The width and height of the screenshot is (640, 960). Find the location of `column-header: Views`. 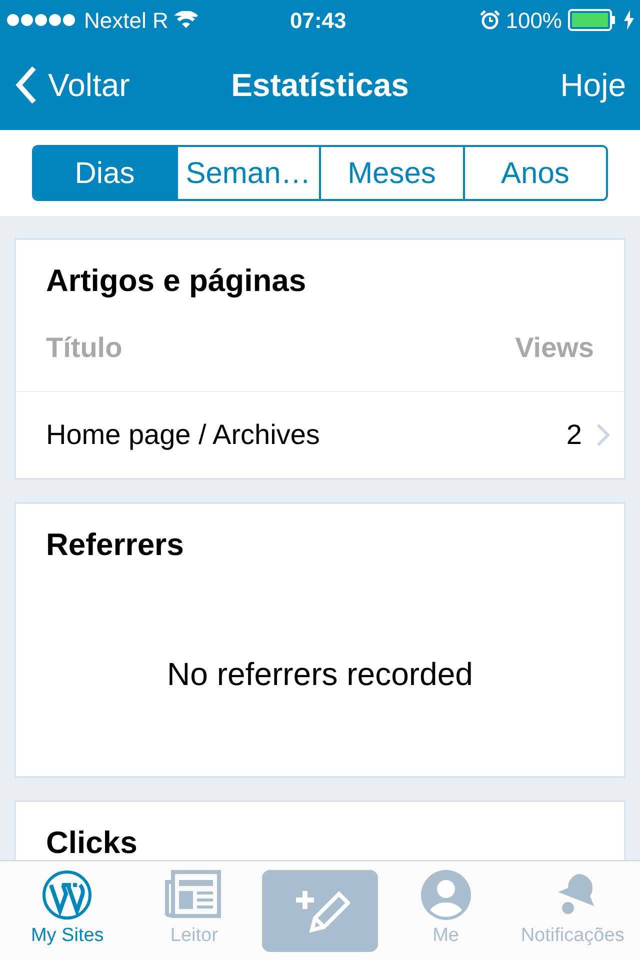

column-header: Views is located at coordinates (554, 347).